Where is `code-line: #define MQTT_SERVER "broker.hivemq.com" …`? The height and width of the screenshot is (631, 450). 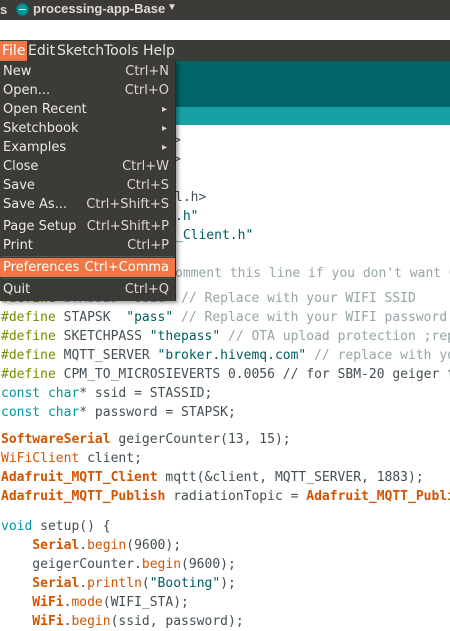 code-line: #define MQTT_SERVER "broker.hivemq.com" … is located at coordinates (225, 355).